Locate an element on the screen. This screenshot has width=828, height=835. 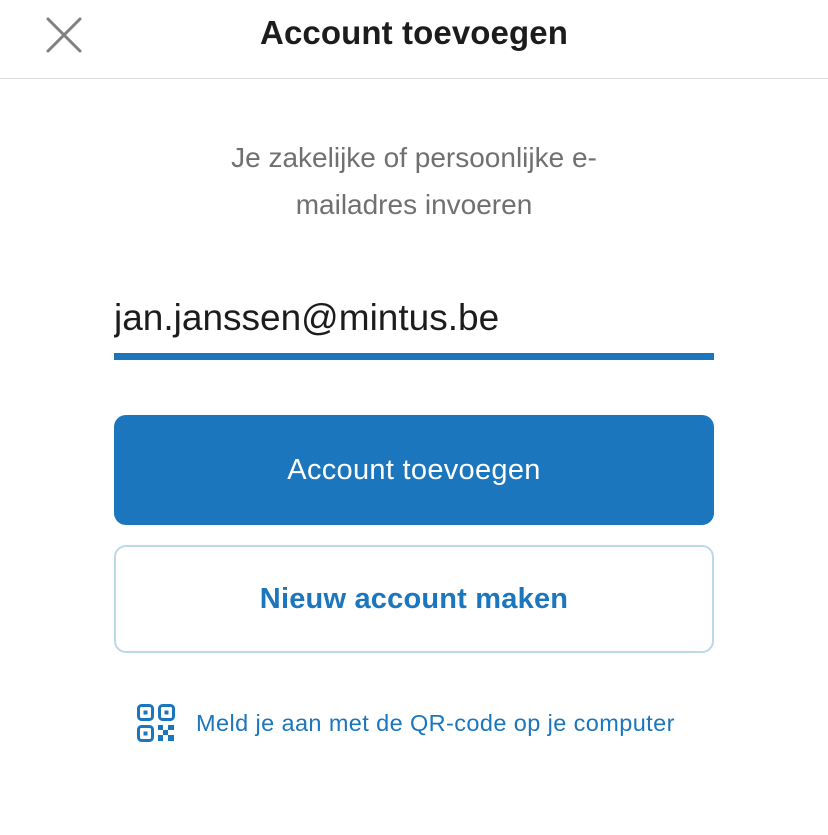
add-account-button-label: Account toevoegen is located at coordinates (414, 469).